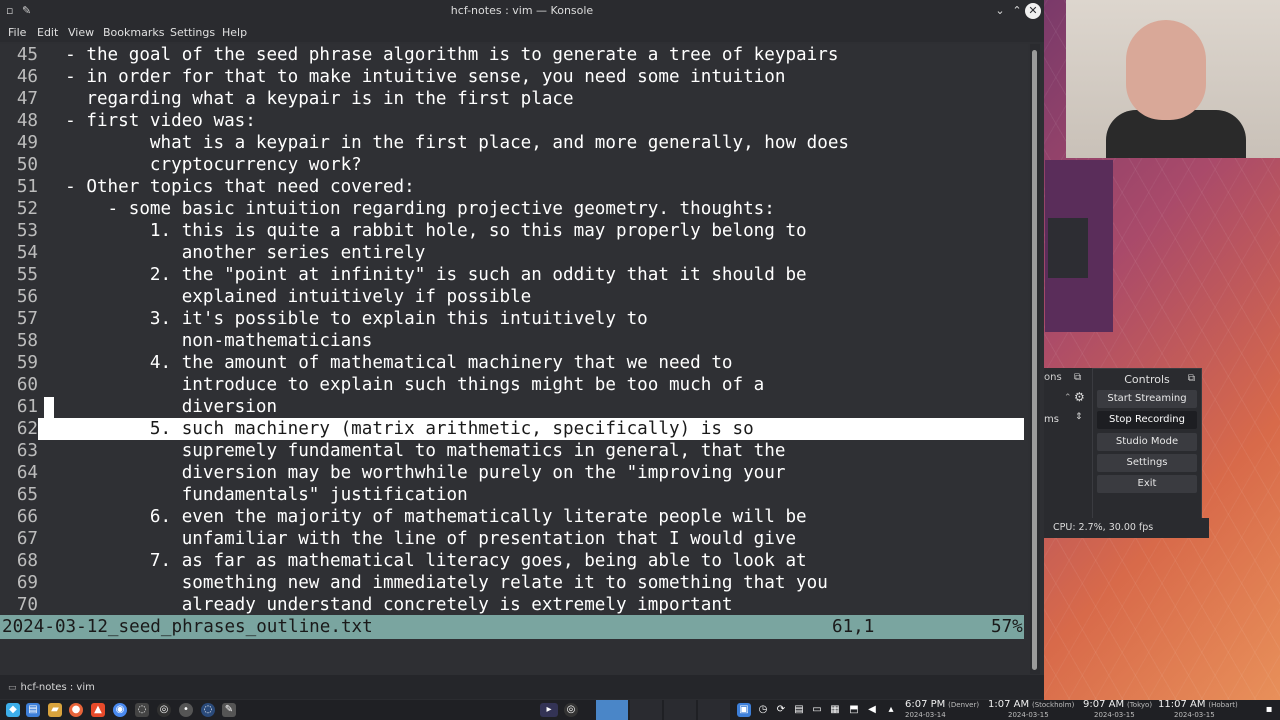 This screenshot has width=1280, height=720. I want to click on editor-line: 56 explained intuitively if possible, so click(512, 297).